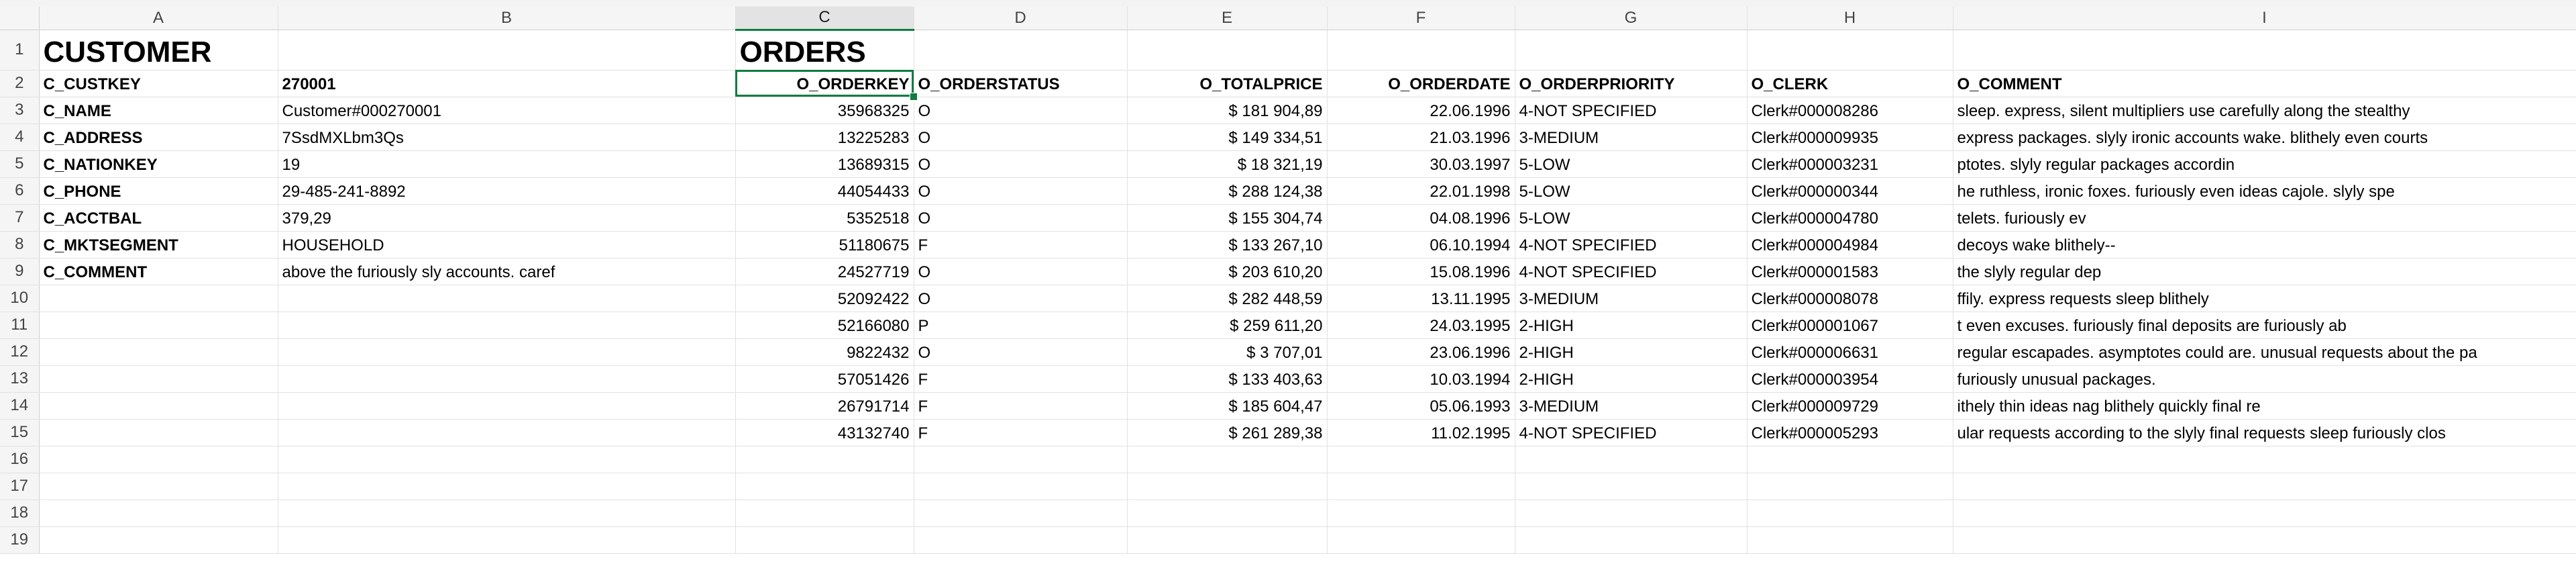 The image size is (2576, 568). I want to click on cell-b3: Customer#000270001, so click(507, 110).